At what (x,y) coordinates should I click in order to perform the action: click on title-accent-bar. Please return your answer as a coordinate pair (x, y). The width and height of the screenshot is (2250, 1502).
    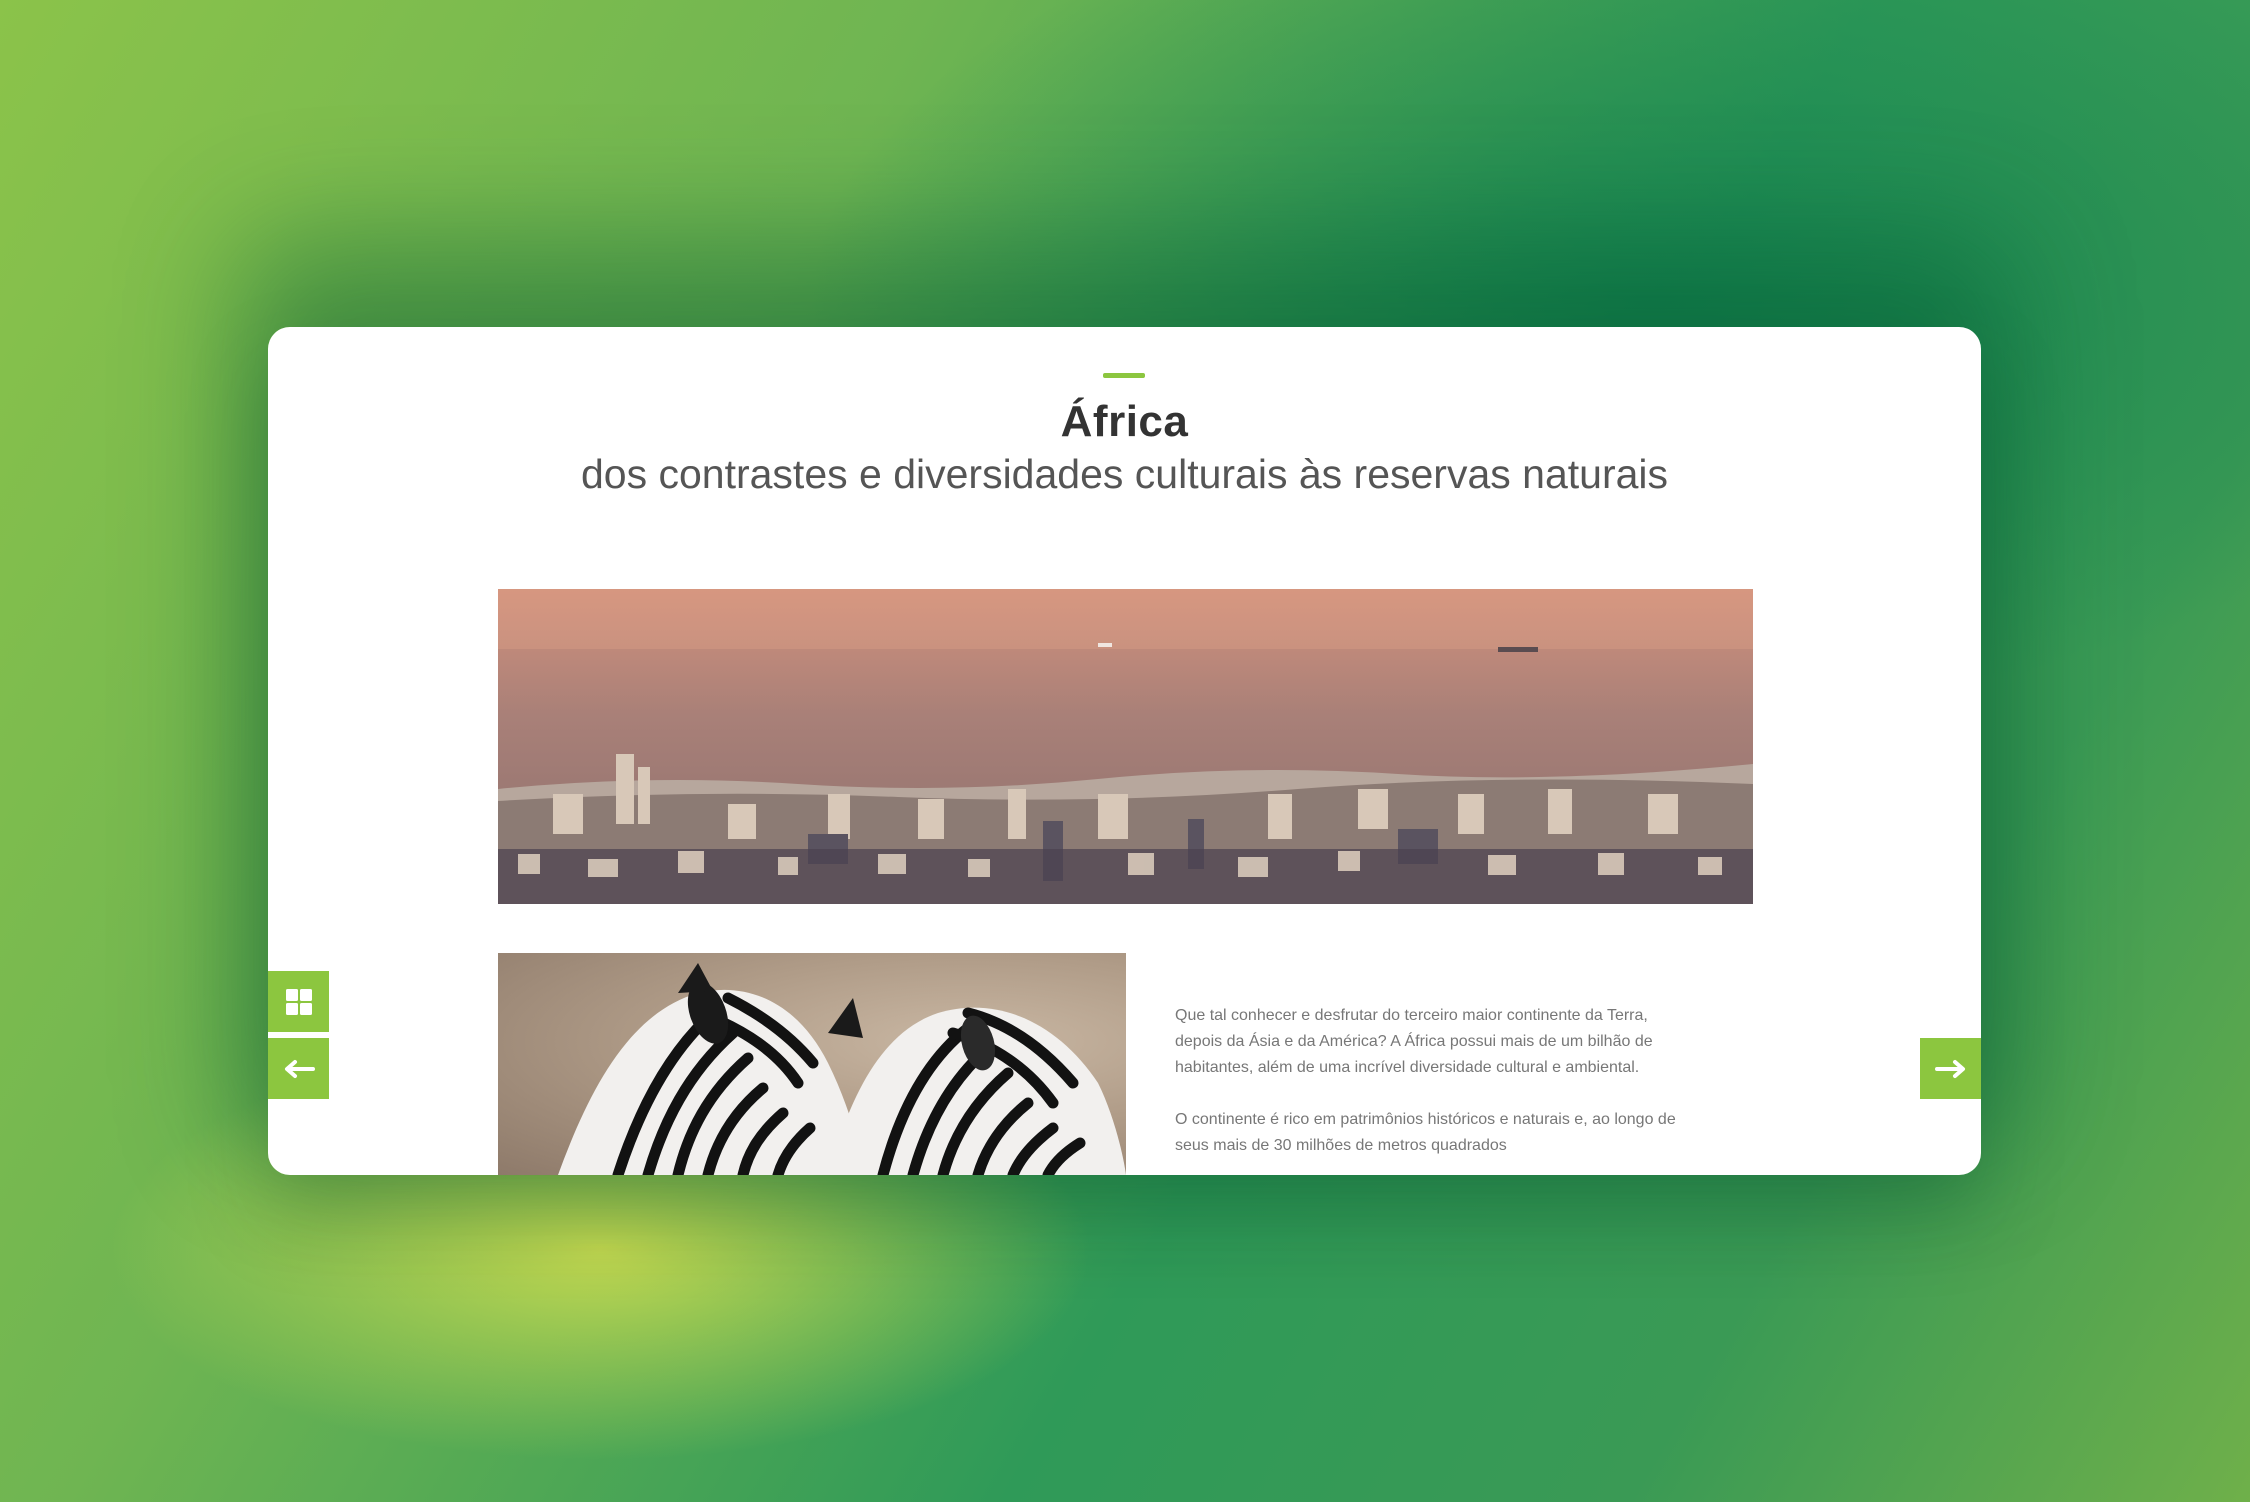
    Looking at the image, I should click on (1124, 375).